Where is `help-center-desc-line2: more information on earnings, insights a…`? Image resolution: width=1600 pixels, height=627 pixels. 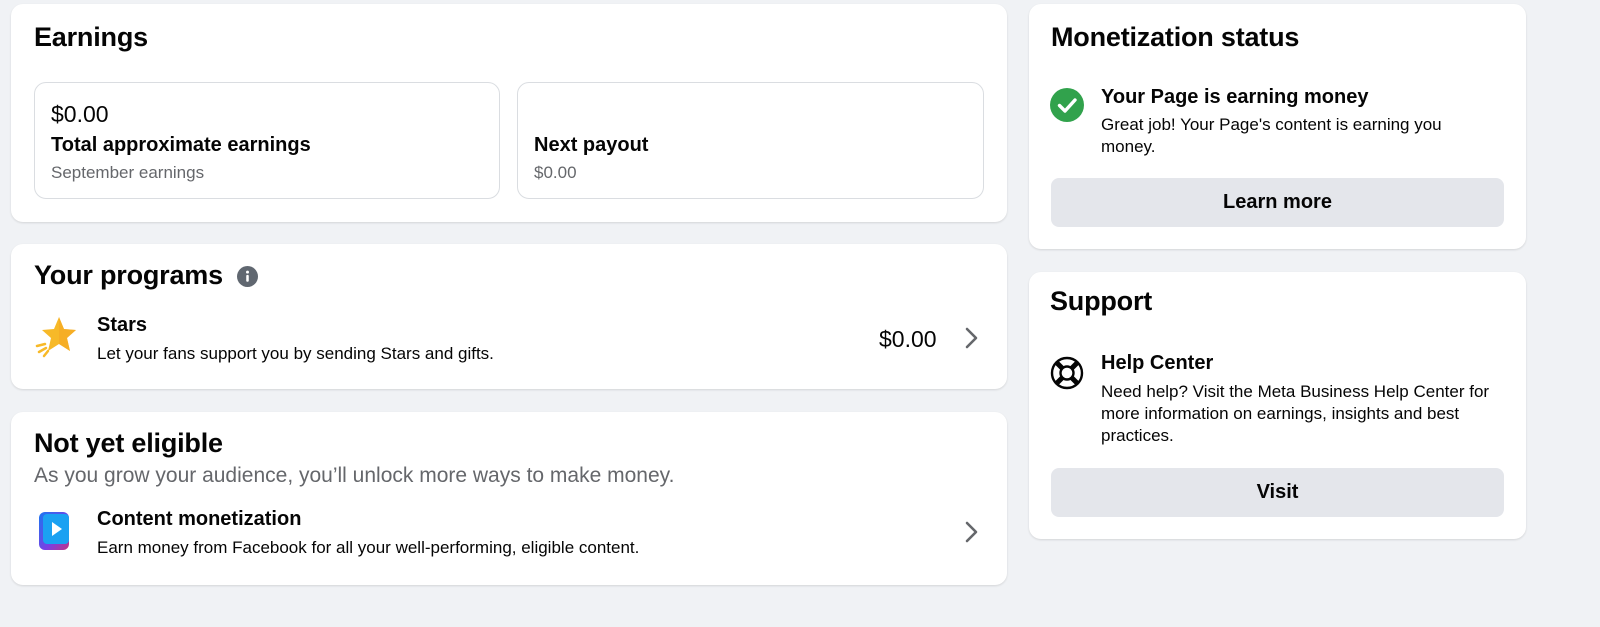
help-center-desc-line2: more information on earnings, insights a… is located at coordinates (1280, 413).